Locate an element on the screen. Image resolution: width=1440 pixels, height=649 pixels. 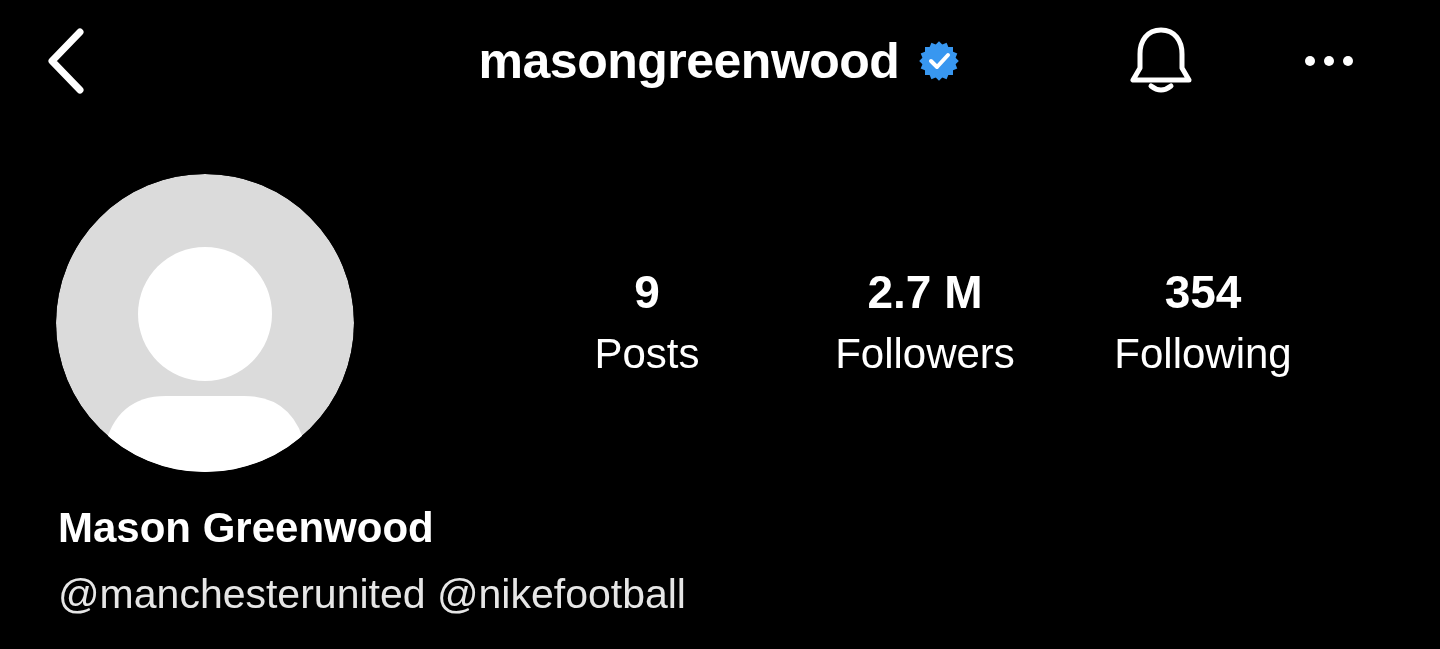
stat-label: Posts is located at coordinates (647, 354).